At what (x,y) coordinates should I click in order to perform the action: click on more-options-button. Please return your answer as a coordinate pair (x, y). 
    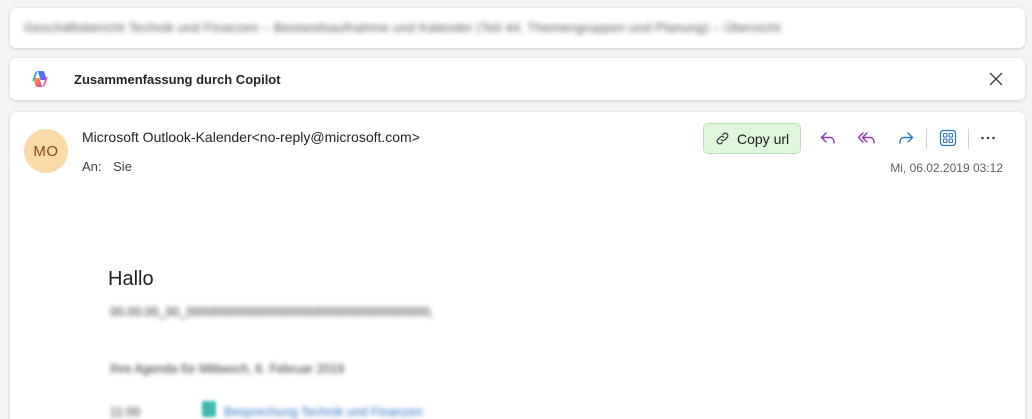
    Looking at the image, I should click on (988, 138).